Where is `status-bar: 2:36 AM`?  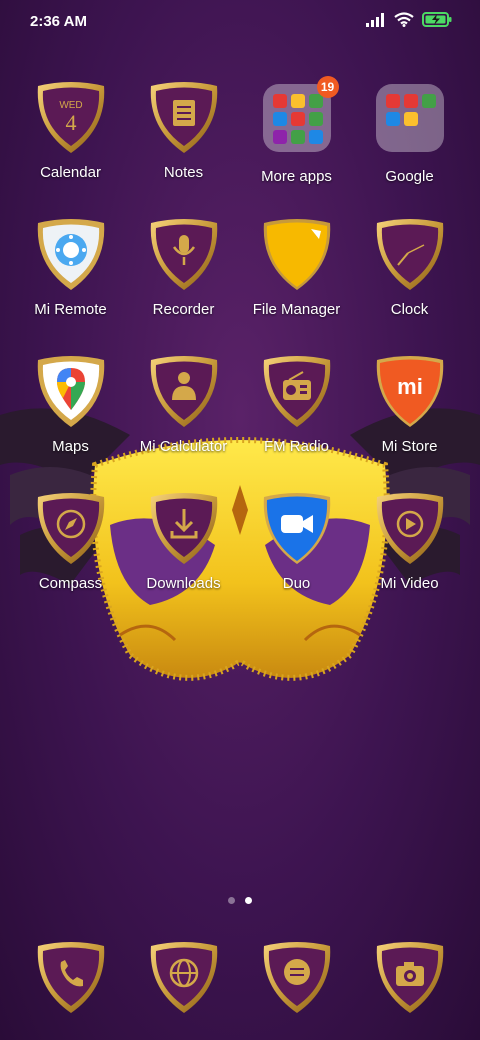
status-bar: 2:36 AM is located at coordinates (240, 22).